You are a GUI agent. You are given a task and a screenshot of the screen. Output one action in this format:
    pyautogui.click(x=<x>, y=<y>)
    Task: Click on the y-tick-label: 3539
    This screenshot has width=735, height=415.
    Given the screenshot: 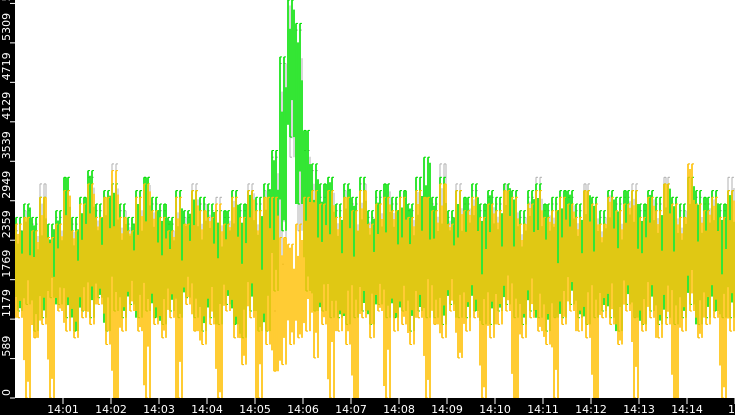 What is the action you would take?
    pyautogui.click(x=6, y=145)
    